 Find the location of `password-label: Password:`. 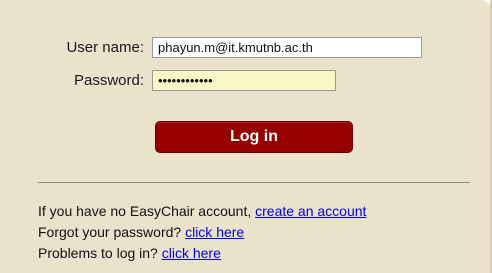

password-label: Password: is located at coordinates (108, 80).